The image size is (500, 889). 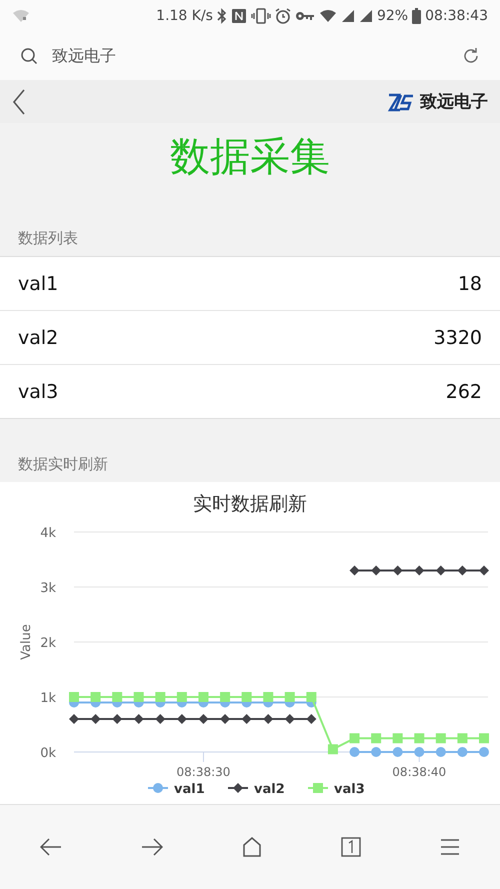 What do you see at coordinates (221, 16) in the screenshot?
I see `bluetooth-icon` at bounding box center [221, 16].